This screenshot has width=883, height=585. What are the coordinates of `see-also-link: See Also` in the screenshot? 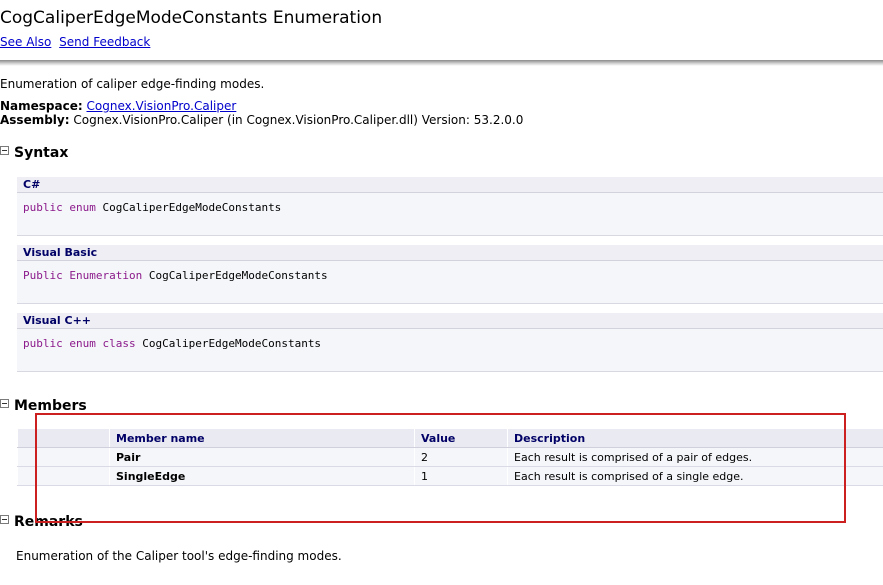 It's located at (25, 42).